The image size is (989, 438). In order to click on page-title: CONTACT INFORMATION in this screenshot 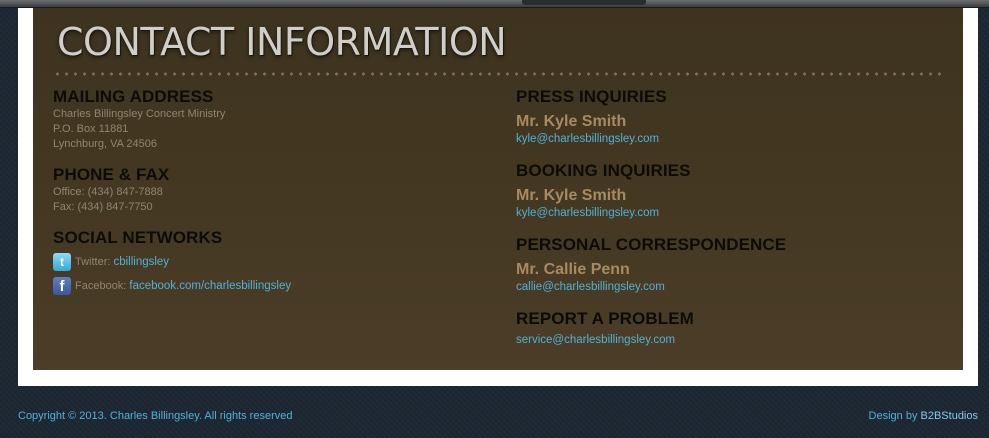, I will do `click(282, 42)`.